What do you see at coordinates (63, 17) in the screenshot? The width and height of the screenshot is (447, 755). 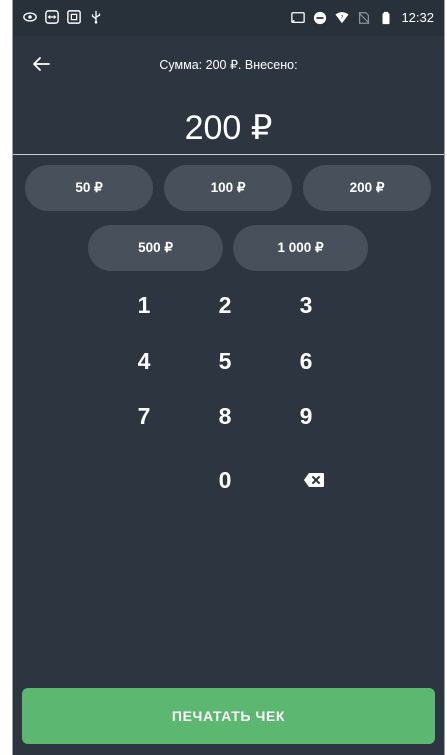 I see `status-left-icons` at bounding box center [63, 17].